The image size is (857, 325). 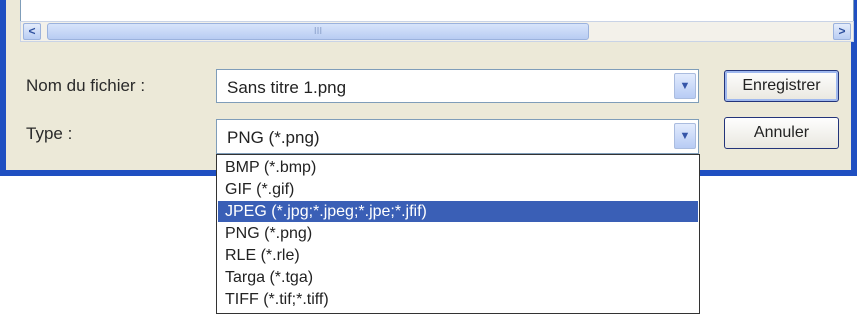 What do you see at coordinates (842, 31) in the screenshot?
I see `scroll-right-icon: >` at bounding box center [842, 31].